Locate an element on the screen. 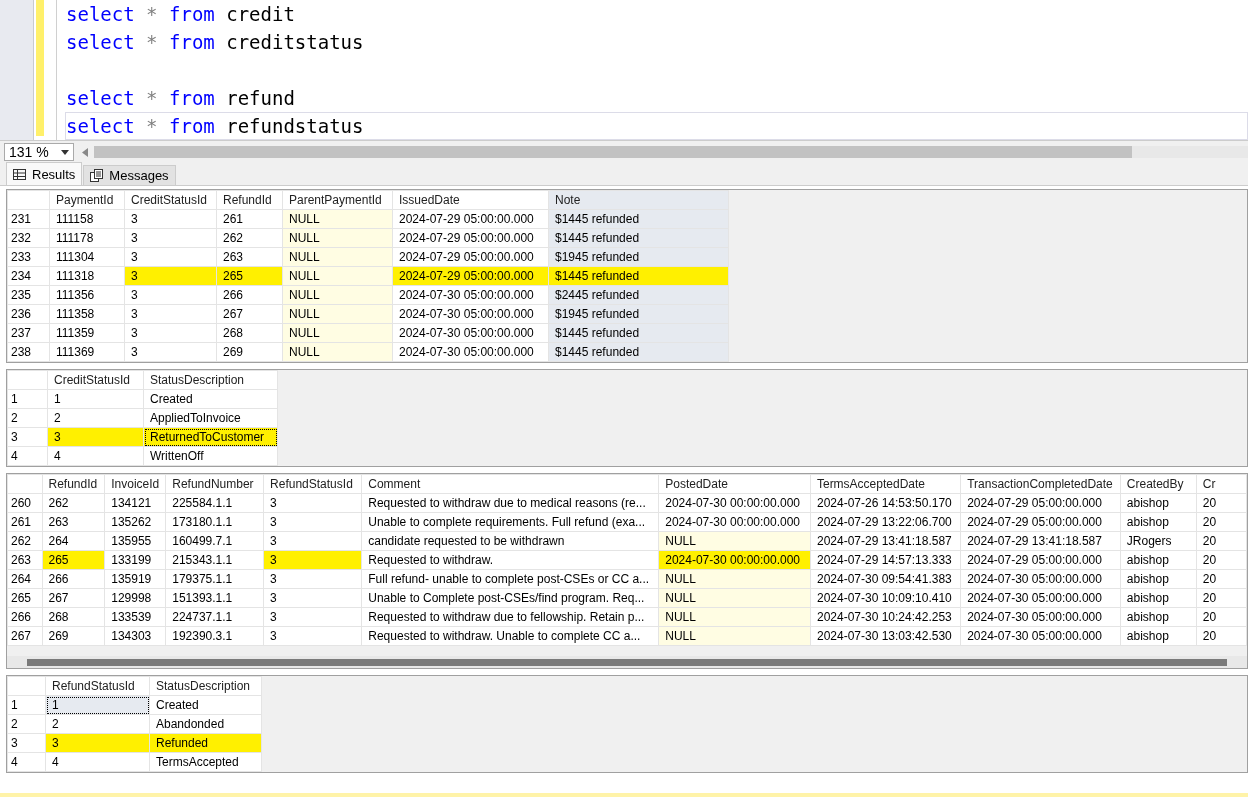 The height and width of the screenshot is (797, 1248). row-number: 267 is located at coordinates (24, 636).